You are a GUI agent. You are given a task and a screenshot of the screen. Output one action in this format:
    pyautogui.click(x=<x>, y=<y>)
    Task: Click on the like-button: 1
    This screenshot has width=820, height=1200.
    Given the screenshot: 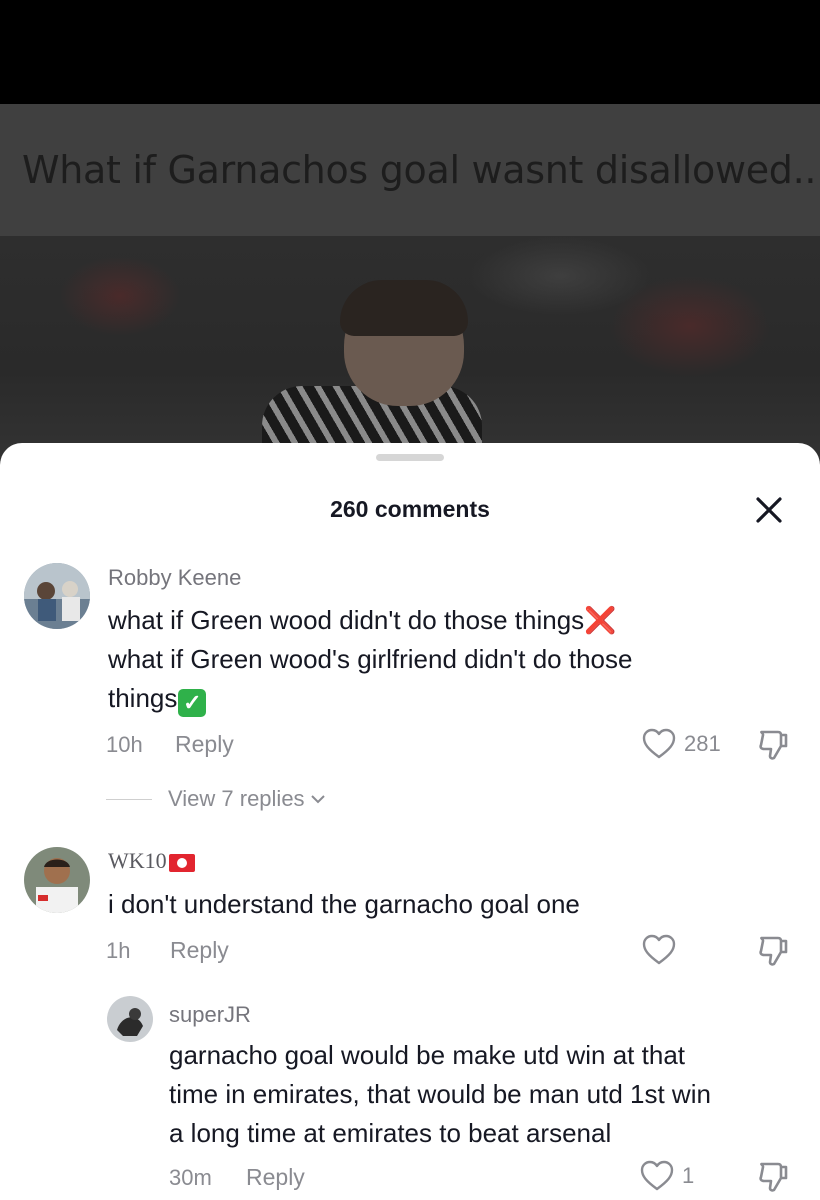 What is the action you would take?
    pyautogui.click(x=667, y=1176)
    